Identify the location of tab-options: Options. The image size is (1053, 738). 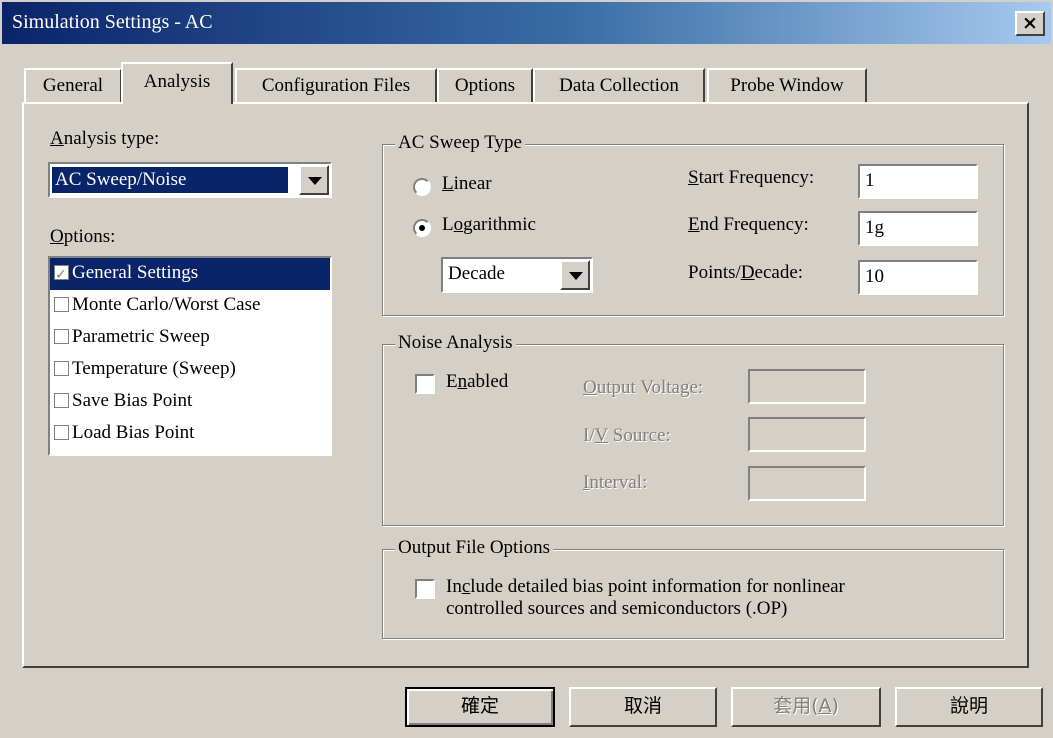
(485, 85).